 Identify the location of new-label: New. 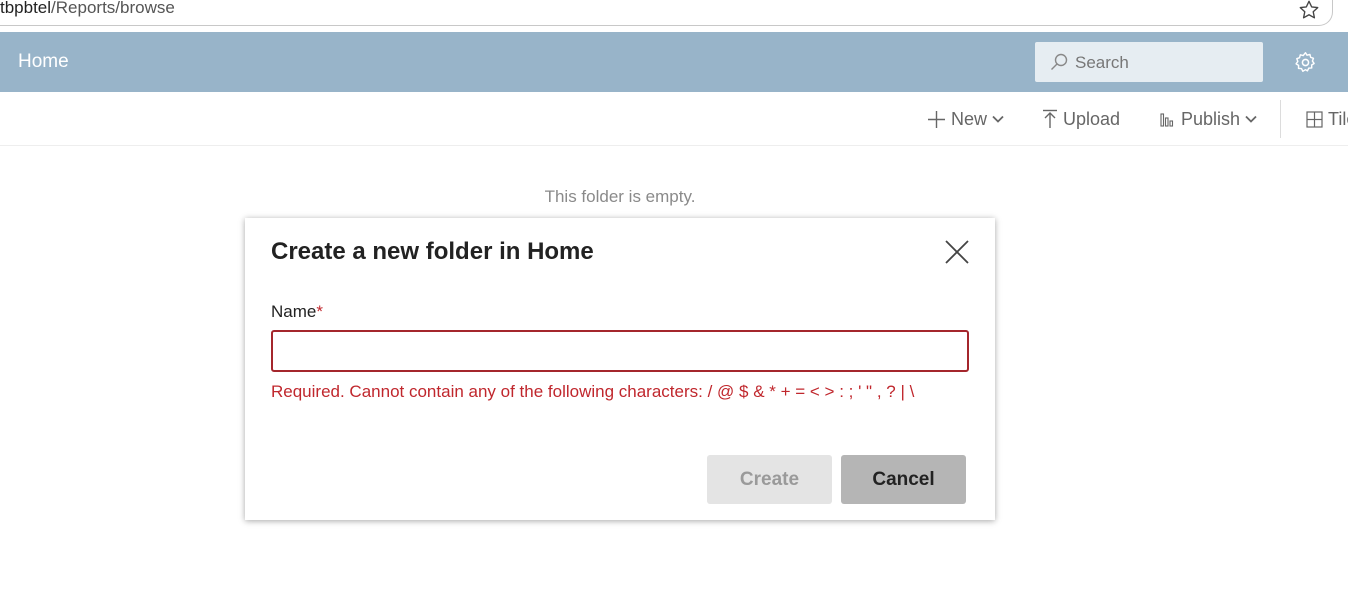
(969, 118).